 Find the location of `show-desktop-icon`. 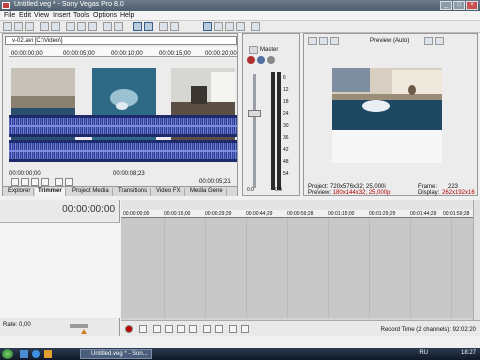

show-desktop-icon is located at coordinates (24, 354).